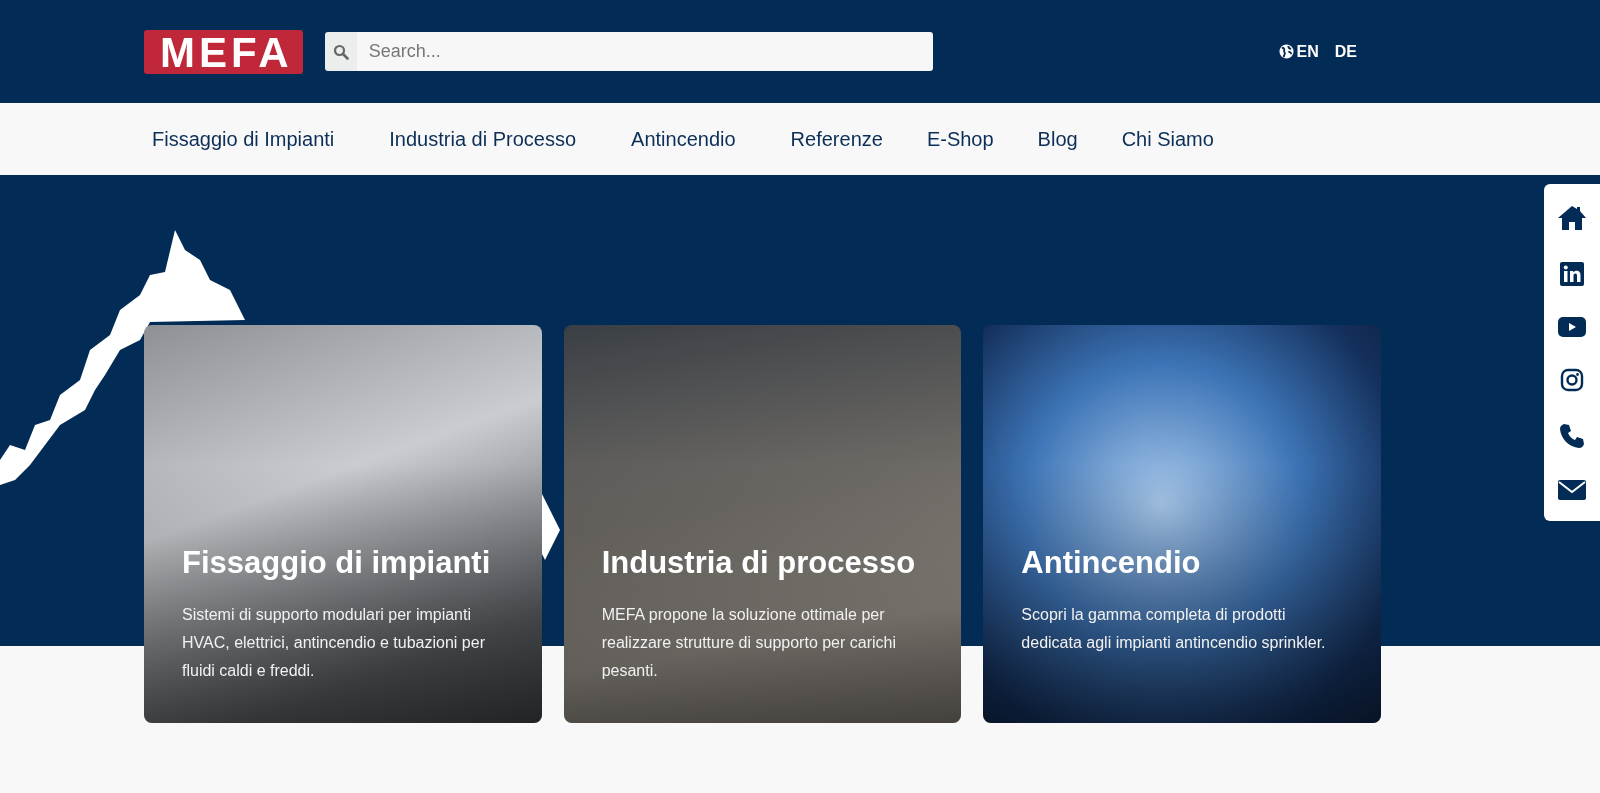 The image size is (1600, 793). Describe the element at coordinates (223, 51) in the screenshot. I see `logo: MEFA` at that location.